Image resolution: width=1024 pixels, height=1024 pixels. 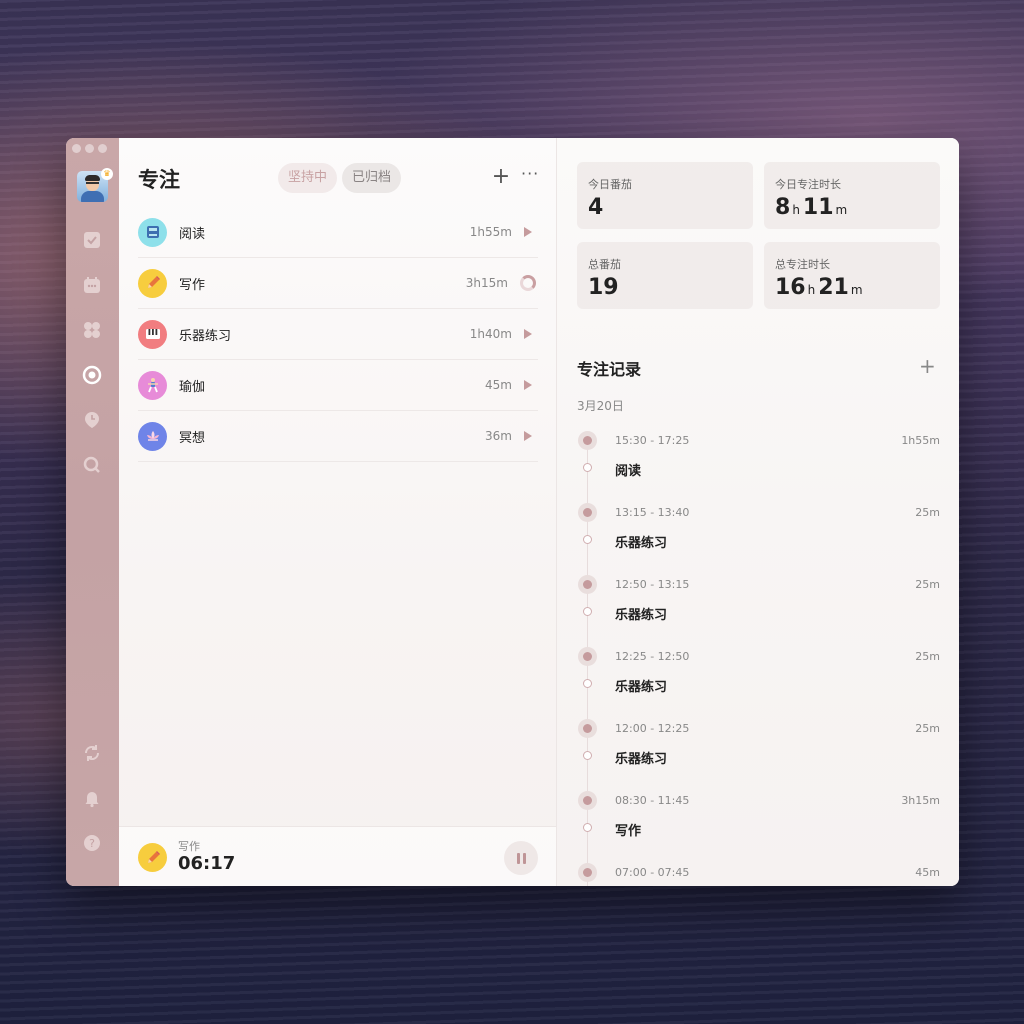 I want to click on calendar-icon, so click(x=92, y=285).